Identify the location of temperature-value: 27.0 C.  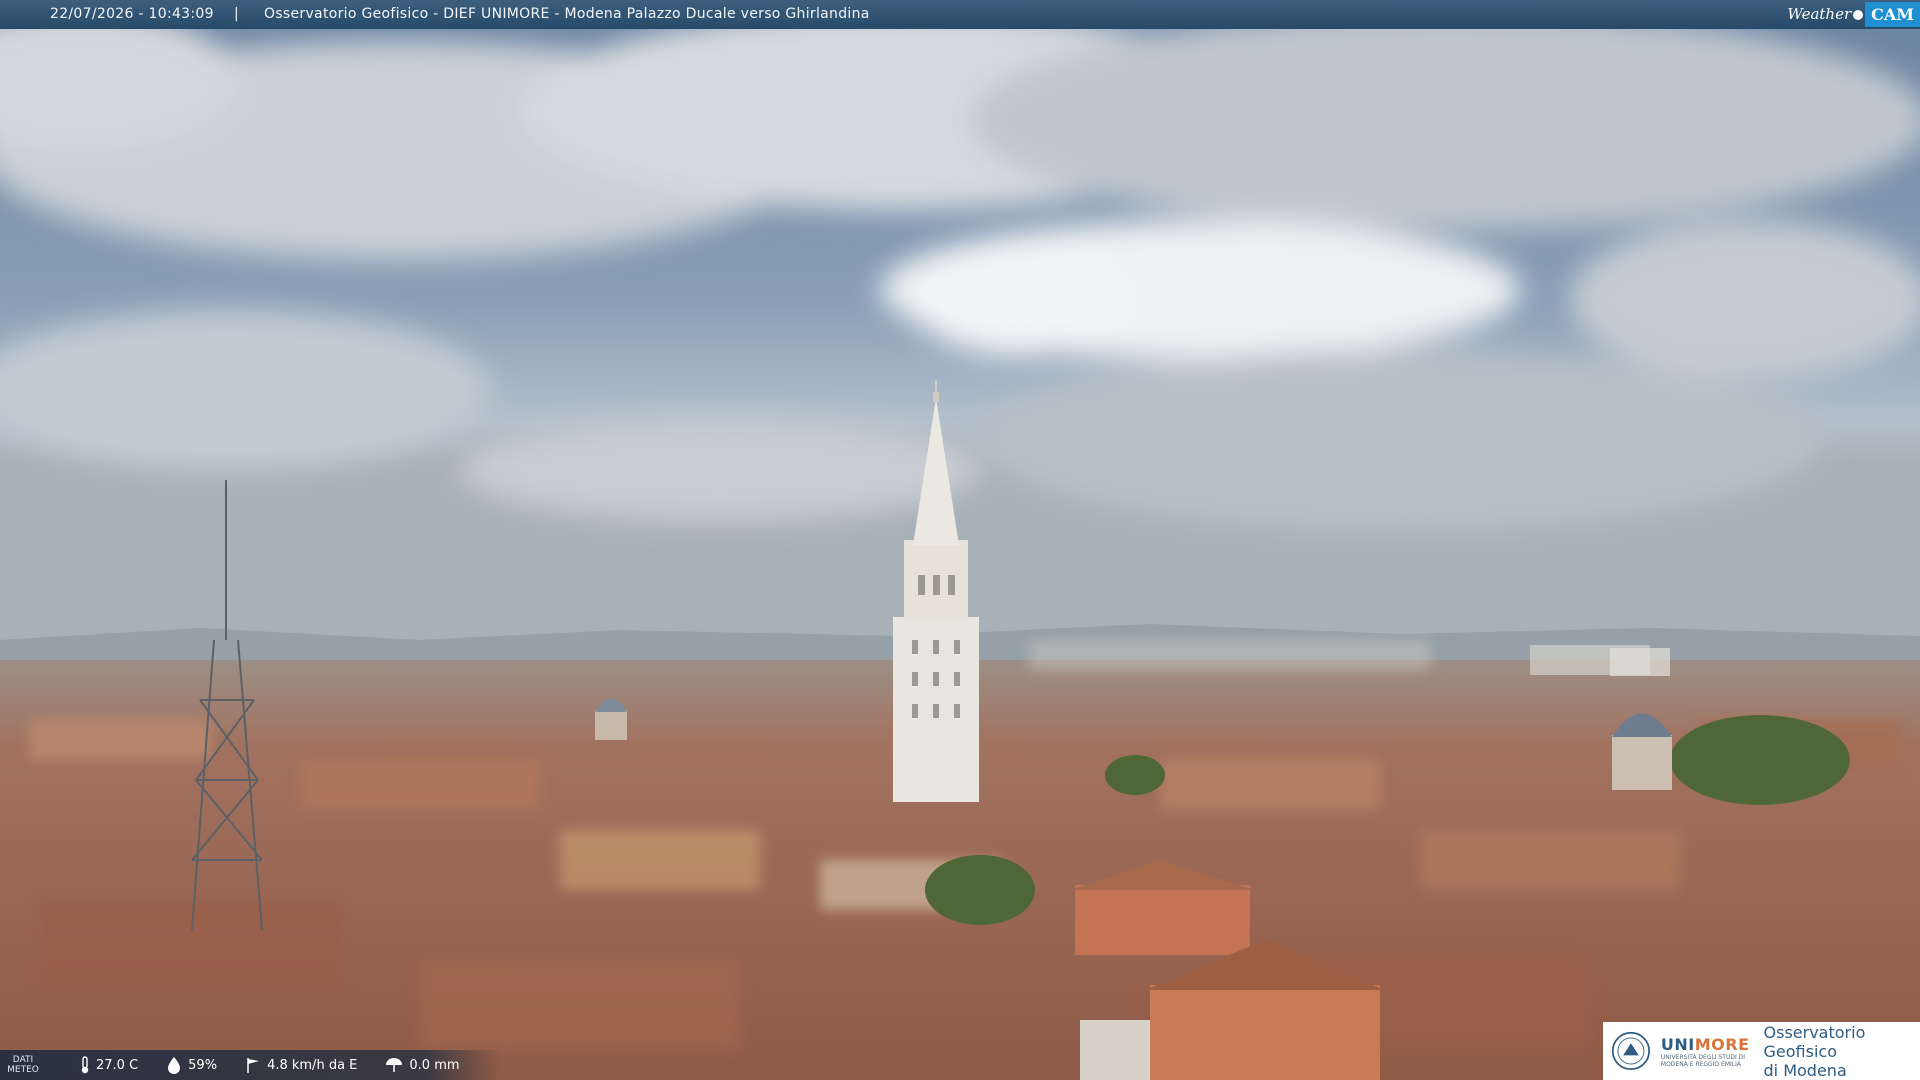
(117, 1065).